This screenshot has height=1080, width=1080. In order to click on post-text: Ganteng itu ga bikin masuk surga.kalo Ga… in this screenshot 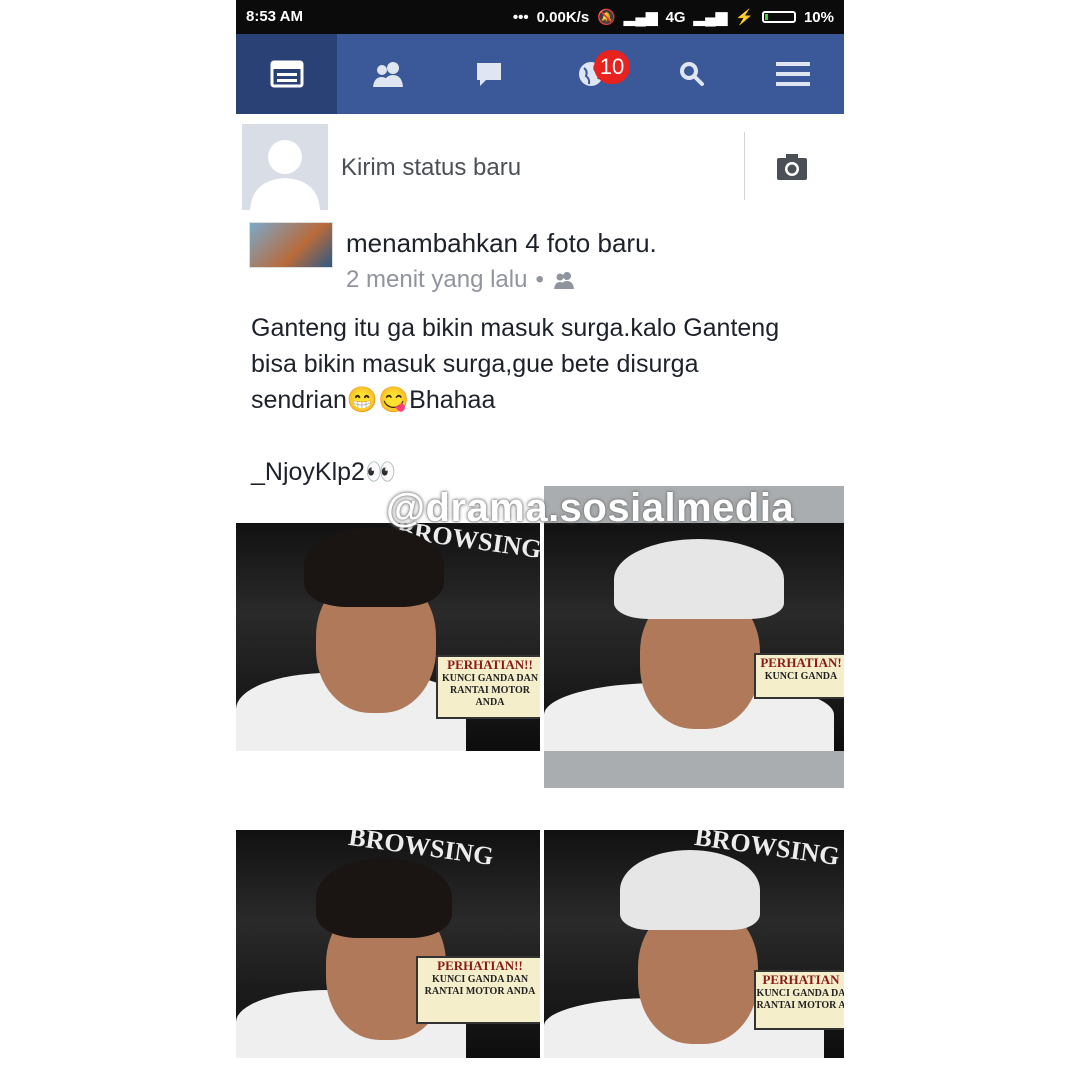, I will do `click(543, 400)`.